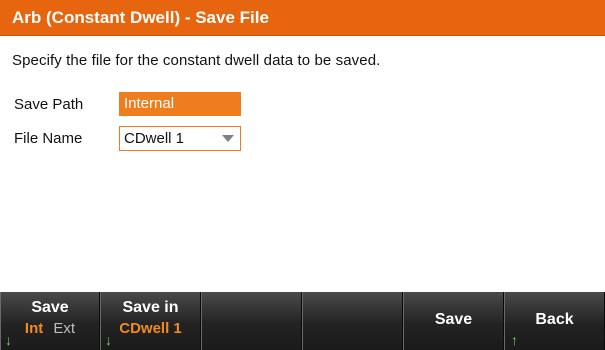 Image resolution: width=605 pixels, height=350 pixels. Describe the element at coordinates (150, 328) in the screenshot. I see `save-in-value: CDwell 1` at that location.